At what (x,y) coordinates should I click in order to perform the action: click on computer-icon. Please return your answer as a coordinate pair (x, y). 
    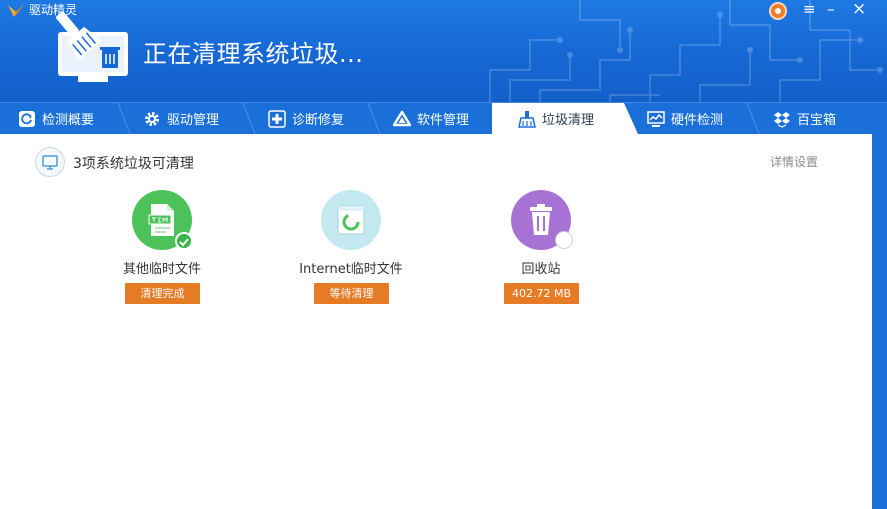
    Looking at the image, I should click on (50, 162).